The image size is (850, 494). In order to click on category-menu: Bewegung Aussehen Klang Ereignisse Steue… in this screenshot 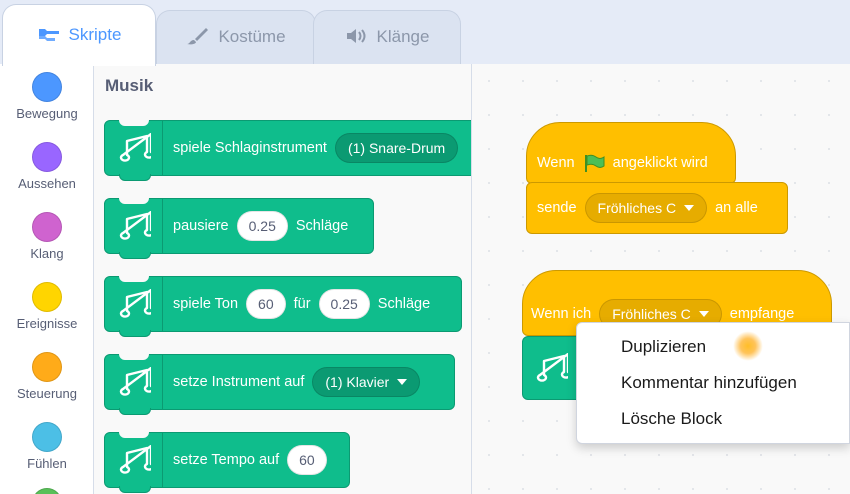, I will do `click(47, 279)`.